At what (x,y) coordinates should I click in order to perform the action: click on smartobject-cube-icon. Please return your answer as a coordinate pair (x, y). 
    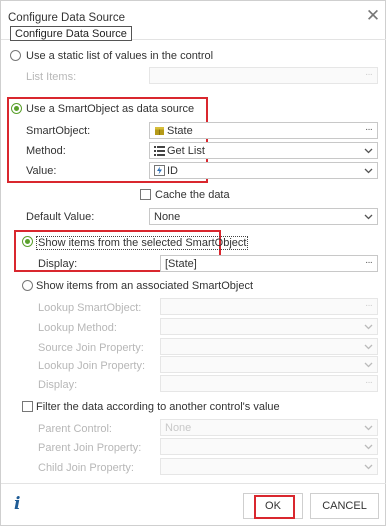
    Looking at the image, I should click on (159, 131).